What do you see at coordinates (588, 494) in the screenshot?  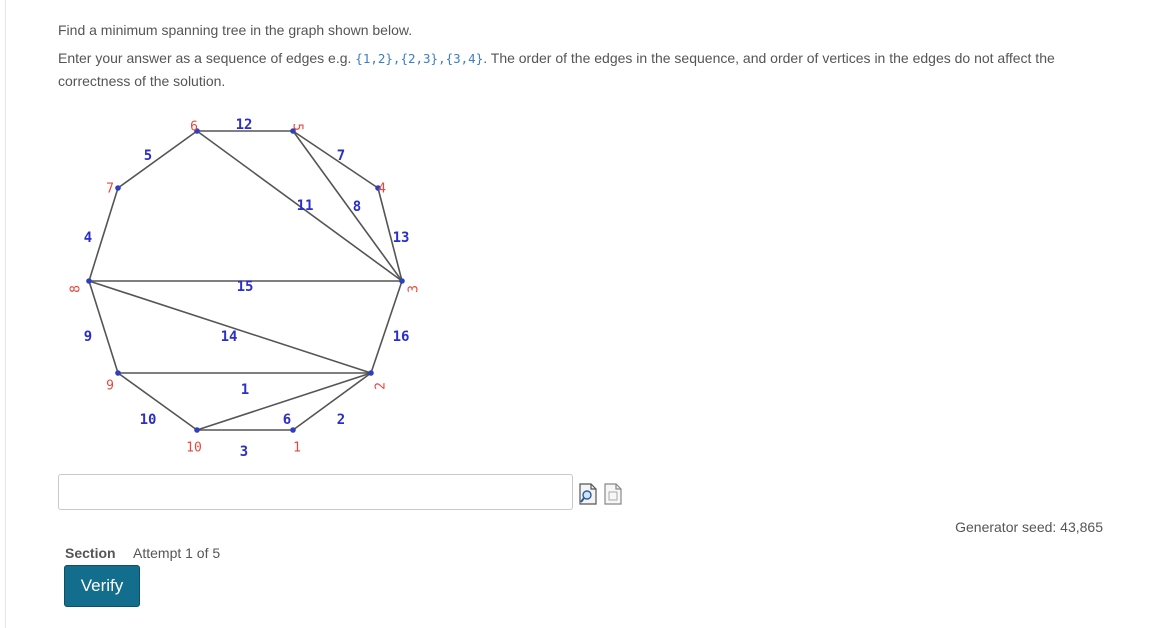 I see `preview-icon` at bounding box center [588, 494].